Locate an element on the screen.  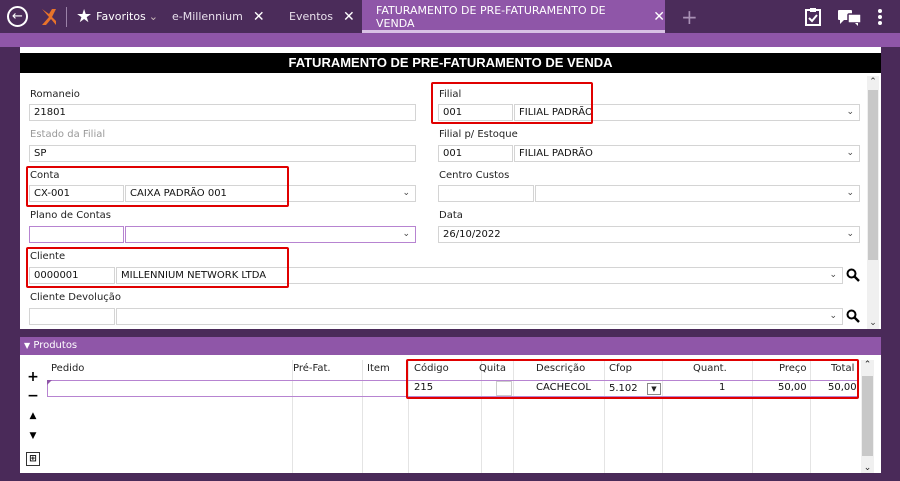
grid-options-icon: ⊞ is located at coordinates (33, 459).